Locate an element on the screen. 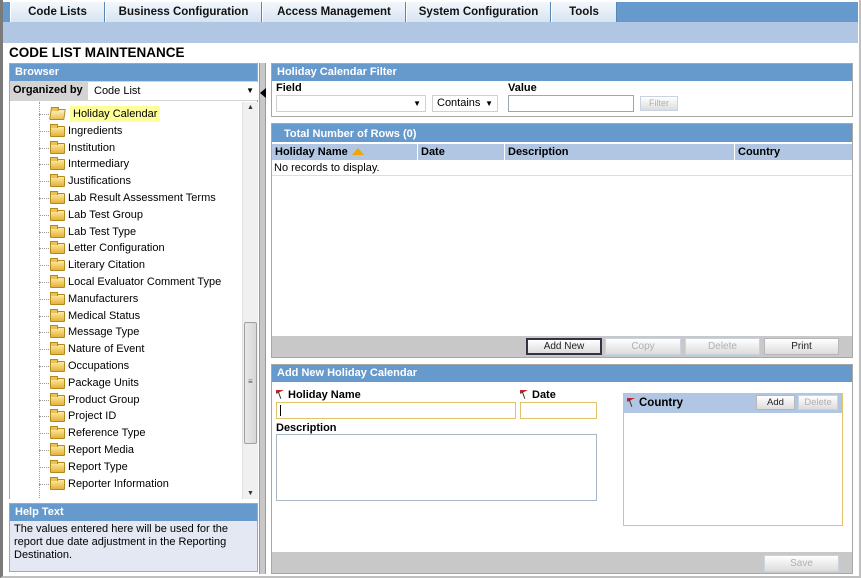 This screenshot has height=578, width=861. tab-access-management: Access Management is located at coordinates (334, 12).